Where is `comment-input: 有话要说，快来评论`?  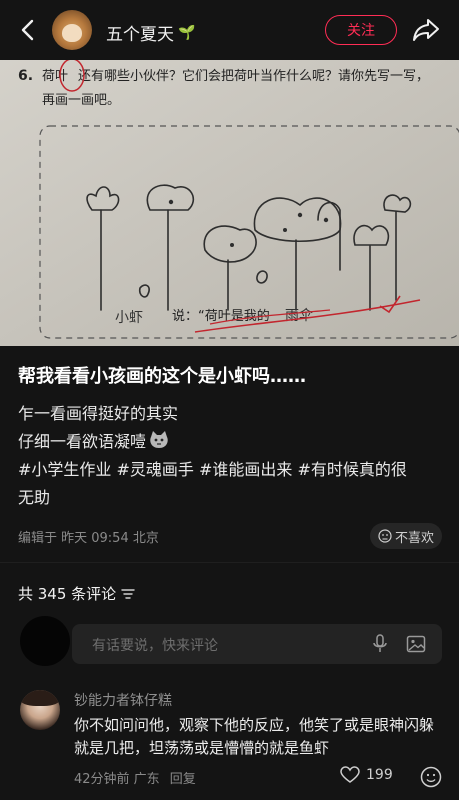 comment-input: 有话要说，快来评论 is located at coordinates (257, 644).